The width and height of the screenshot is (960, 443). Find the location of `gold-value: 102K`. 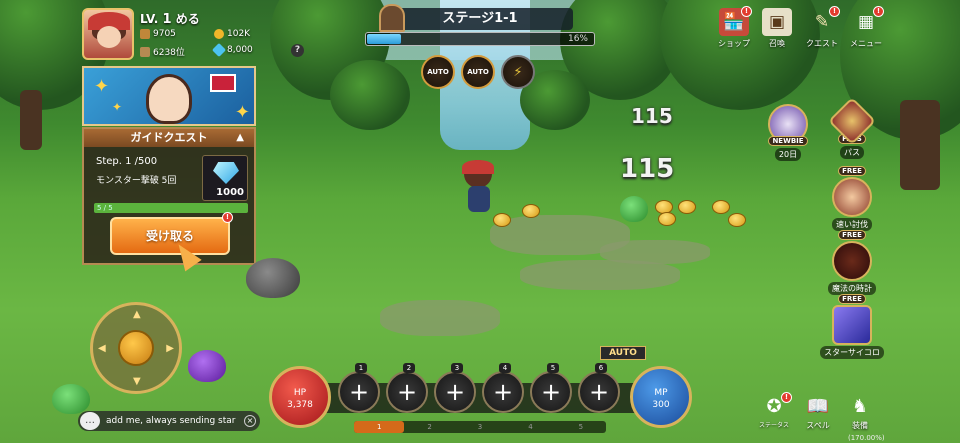

gold-value: 102K is located at coordinates (239, 34).